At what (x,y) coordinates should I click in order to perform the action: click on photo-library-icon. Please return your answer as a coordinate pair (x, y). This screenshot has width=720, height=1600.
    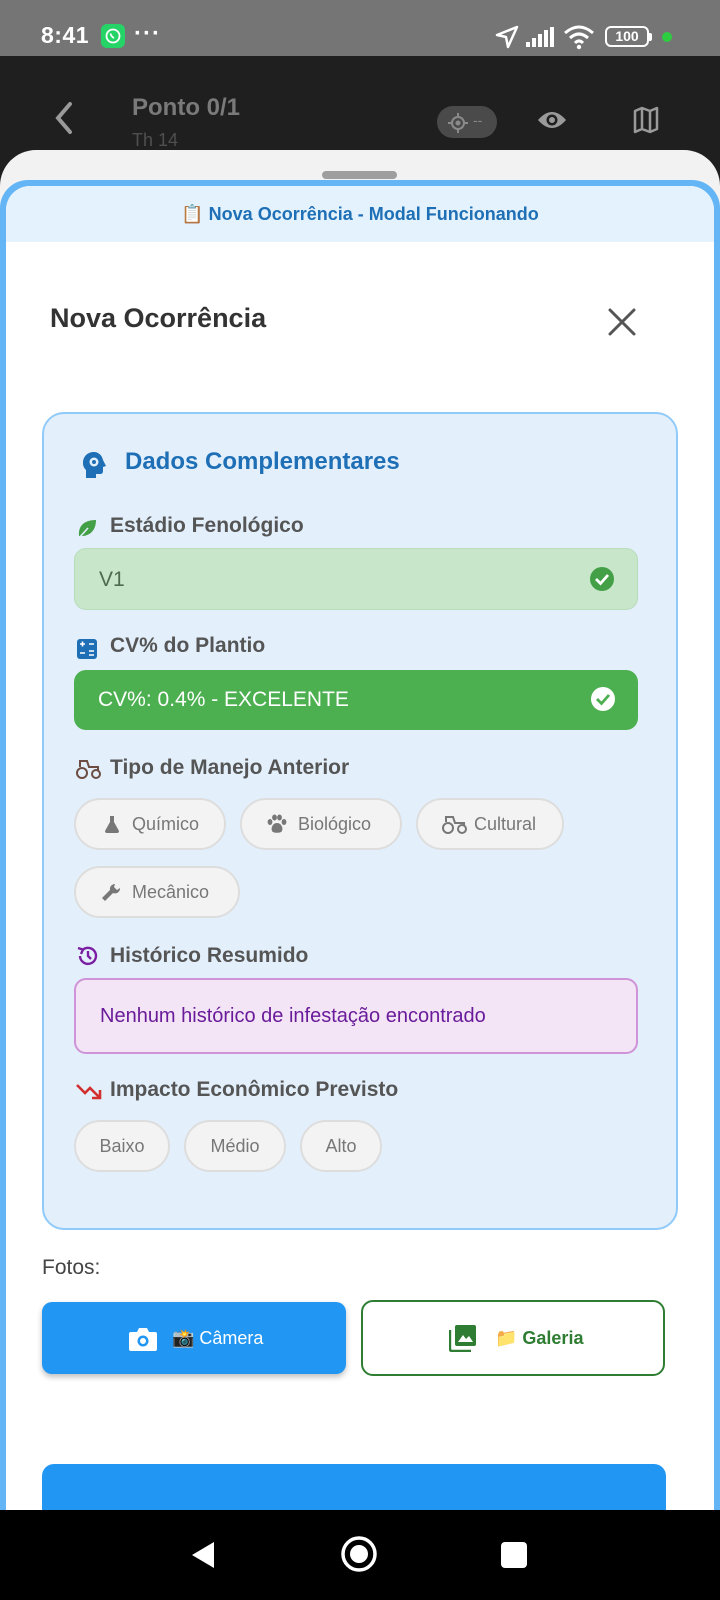
    Looking at the image, I should click on (462, 1338).